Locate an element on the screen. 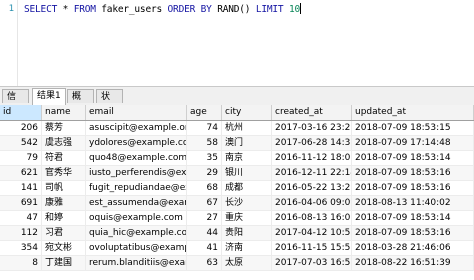 The height and width of the screenshot is (280, 474). cell-created-at: 2016-11-15 15:56:39 is located at coordinates (312, 248).